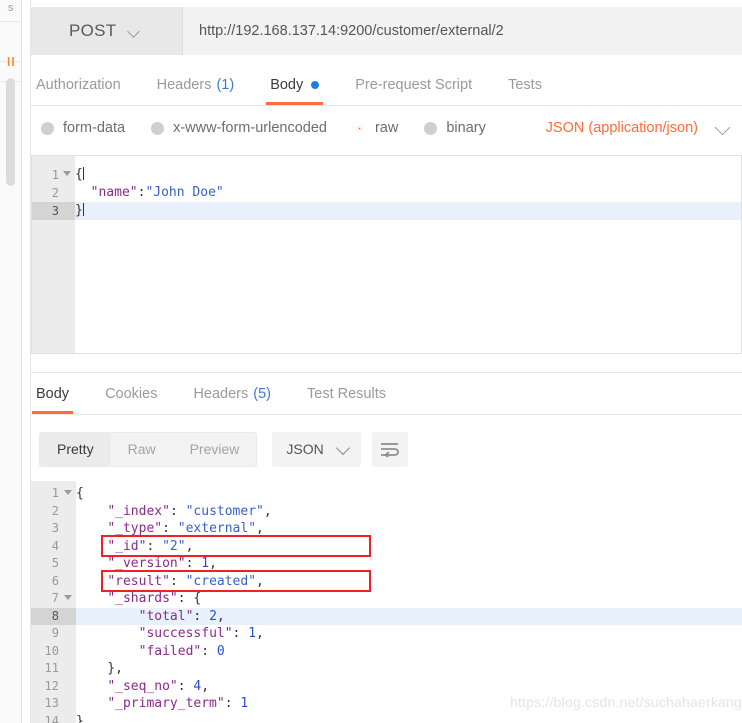  What do you see at coordinates (466, 128) in the screenshot?
I see `body-type-label: binary` at bounding box center [466, 128].